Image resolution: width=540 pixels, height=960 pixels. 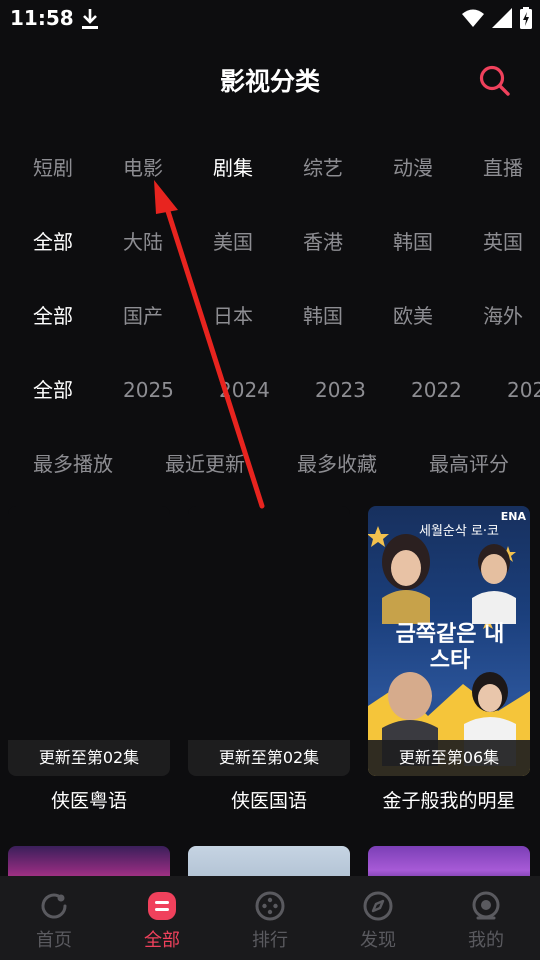 I want to click on home-refresh-icon, so click(x=54, y=906).